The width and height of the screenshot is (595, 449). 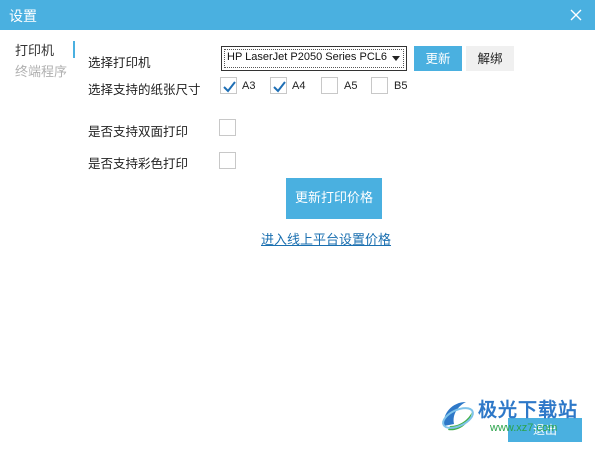 What do you see at coordinates (144, 89) in the screenshot?
I see `paper-size-label: 选择支持的纸张尺寸` at bounding box center [144, 89].